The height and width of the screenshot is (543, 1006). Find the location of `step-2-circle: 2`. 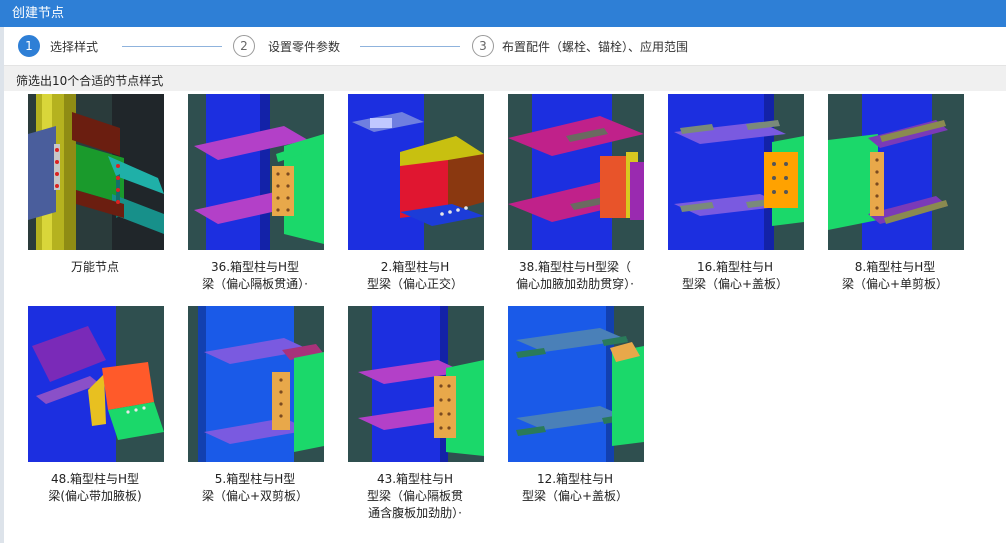

step-2-circle: 2 is located at coordinates (244, 46).